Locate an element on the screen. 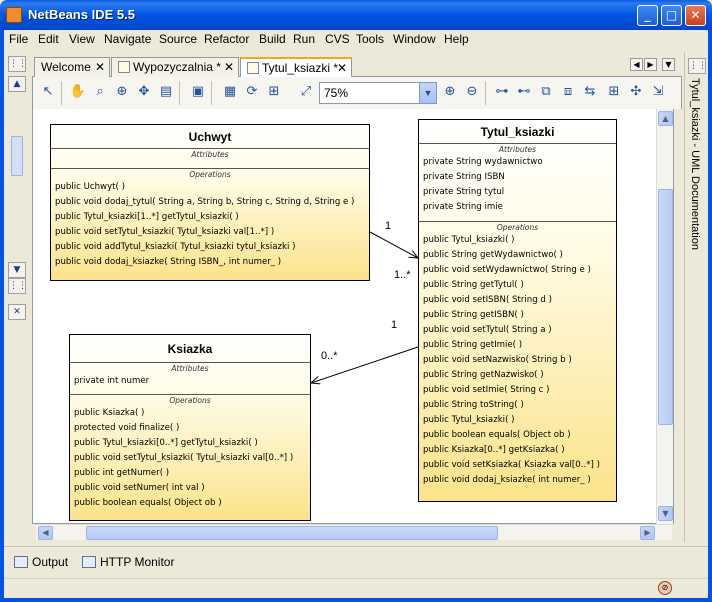 This screenshot has height=602, width=712. incremental-layout-icon: ⧈ is located at coordinates (568, 92).